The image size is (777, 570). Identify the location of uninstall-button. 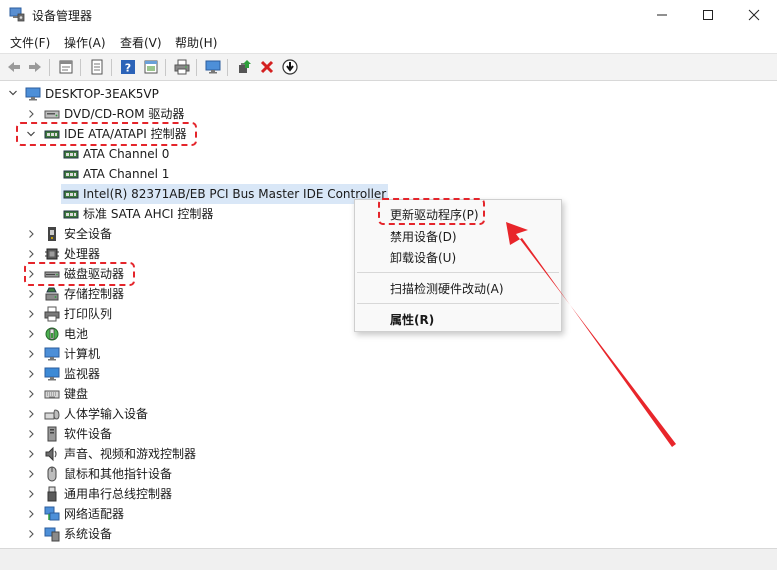
(267, 67).